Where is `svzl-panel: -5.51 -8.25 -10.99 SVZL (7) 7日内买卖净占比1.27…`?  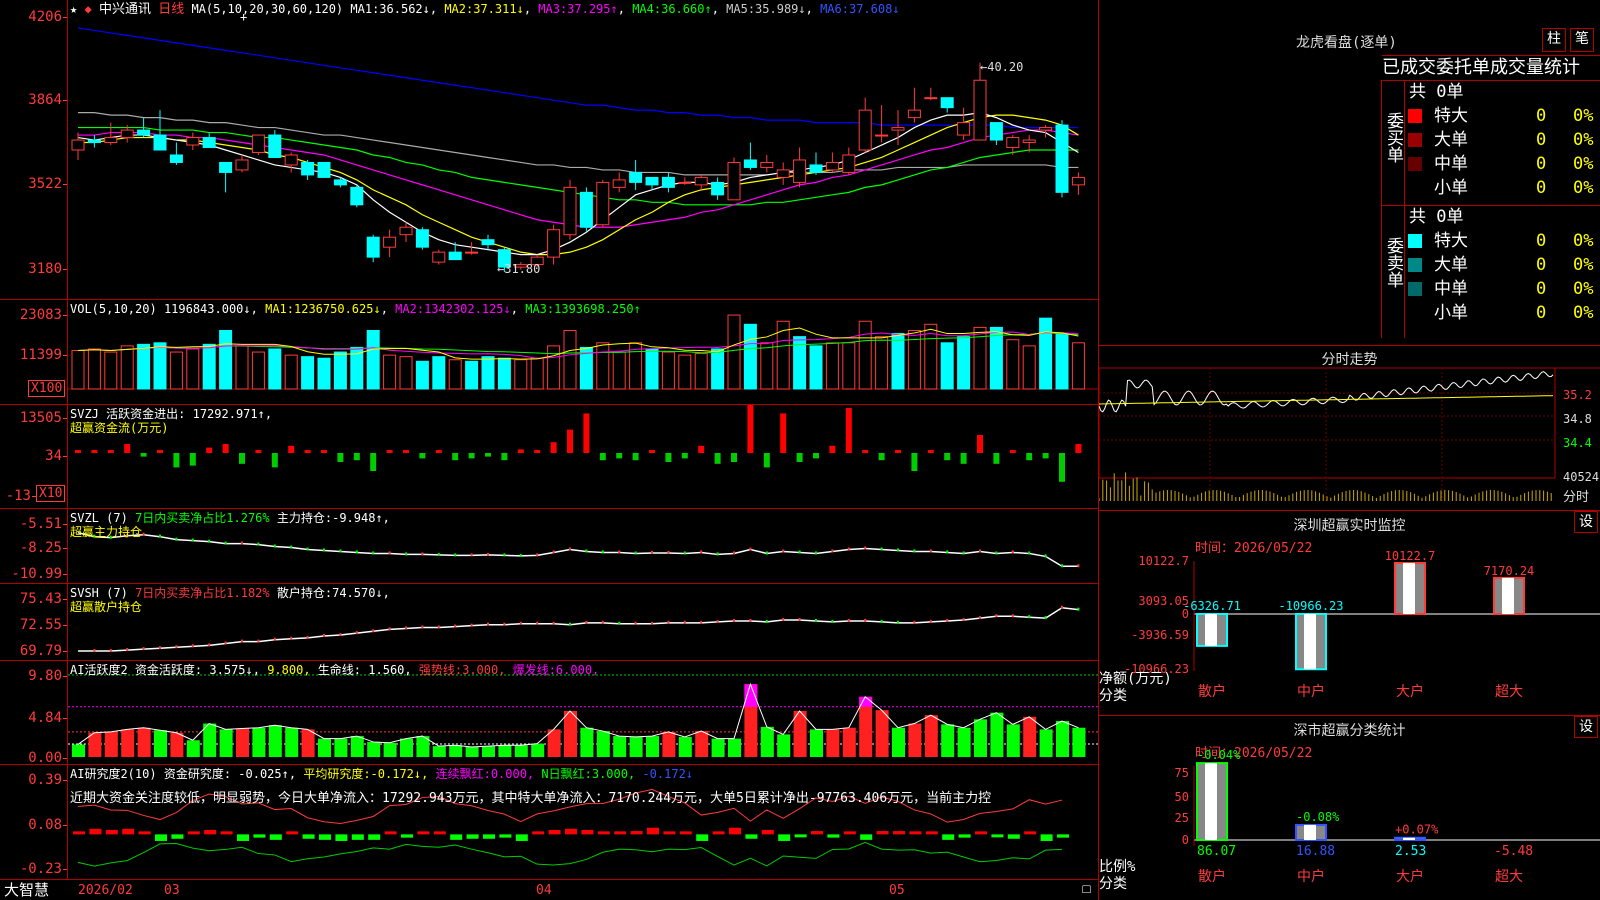
svzl-panel: -5.51 -8.25 -10.99 SVZL (7) 7日内买卖净占比1.27… is located at coordinates (549, 546).